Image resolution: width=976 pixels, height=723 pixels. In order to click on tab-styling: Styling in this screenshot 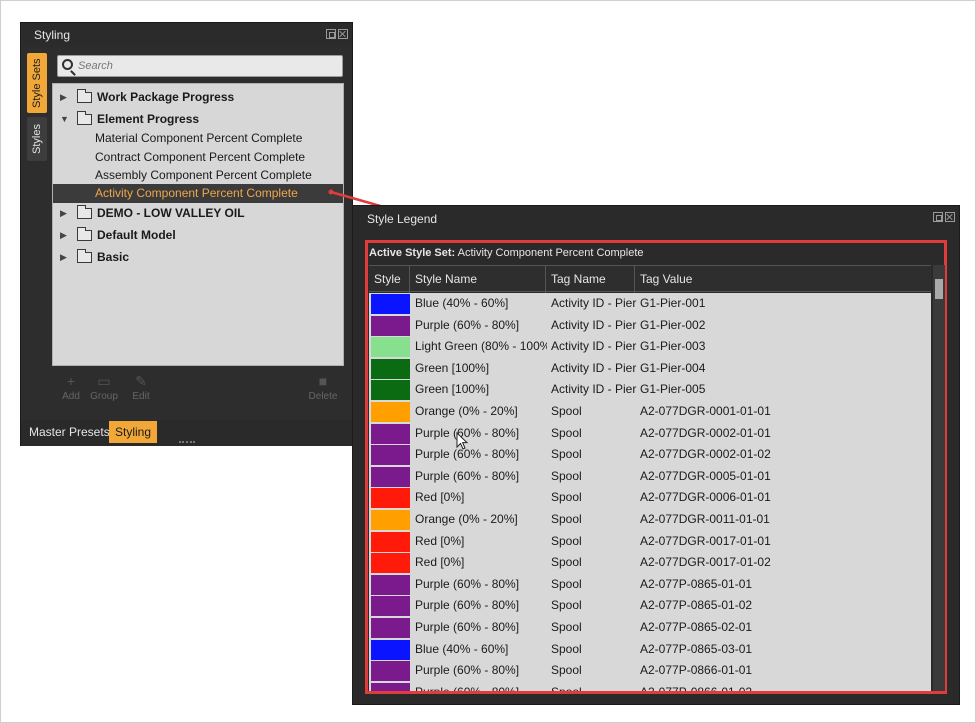, I will do `click(133, 432)`.